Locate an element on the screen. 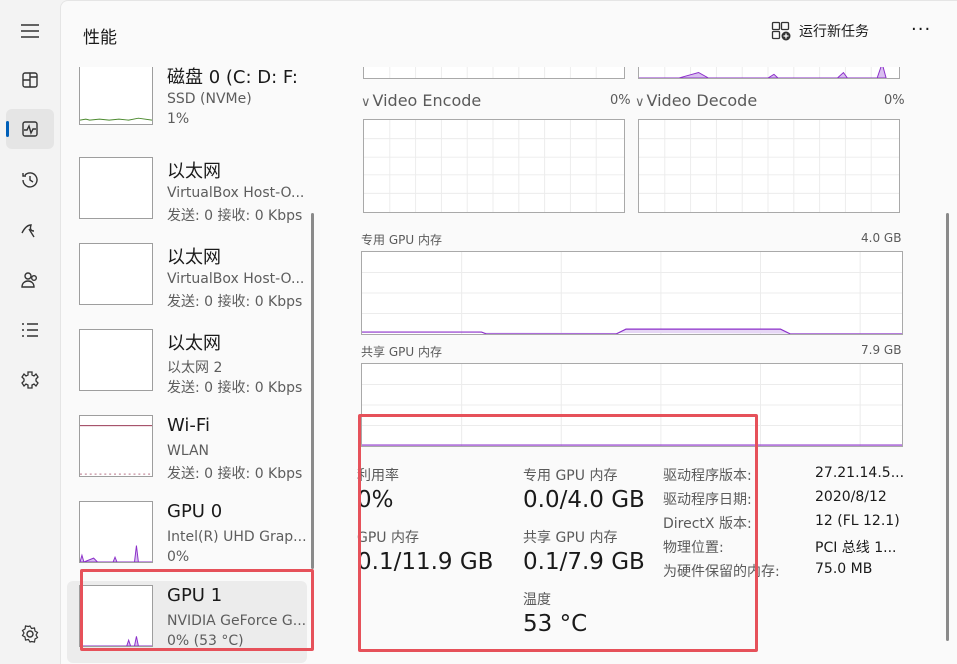 This screenshot has height=664, width=957. device-item-2: 以太网 VirtualBox Host-O... 发送: 0 接收: 0 Kbps is located at coordinates (187, 194).